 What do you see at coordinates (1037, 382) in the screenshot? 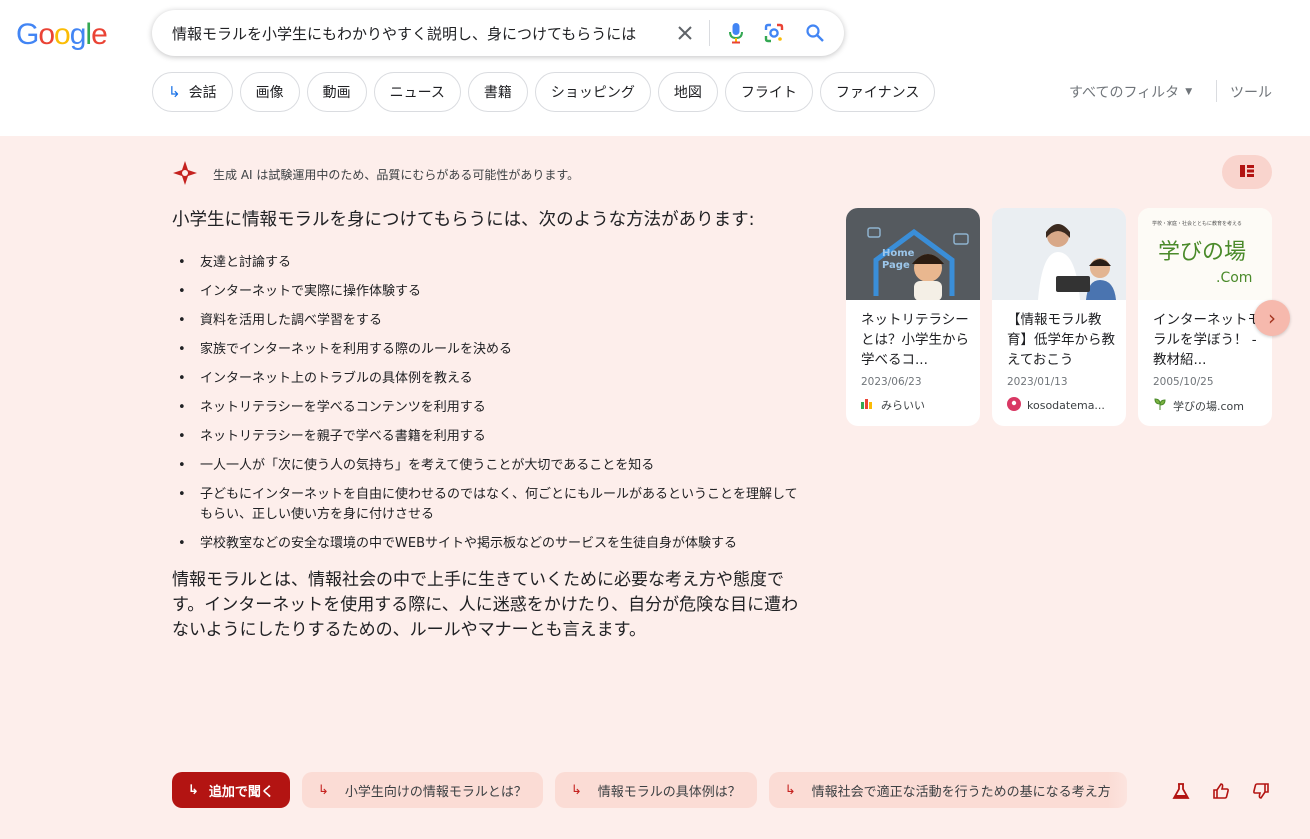
I see `card-date: 2023/01/13` at bounding box center [1037, 382].